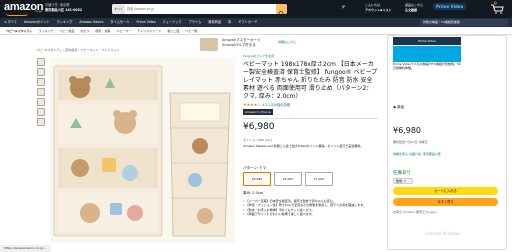 This screenshot has height=252, width=512. Describe the element at coordinates (464, 22) in the screenshot. I see `nav-promo: 対象の映画・TV番組見放題` at that location.